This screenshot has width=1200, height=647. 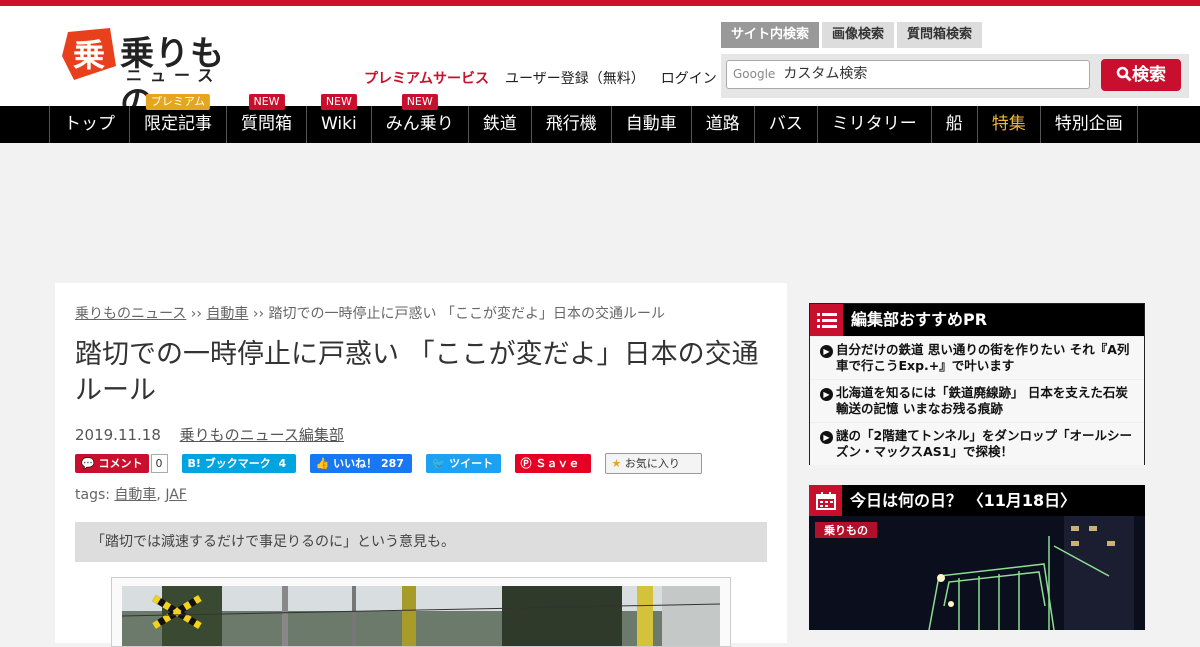 I want to click on logo-badge-icon: 乗, so click(x=89, y=54).